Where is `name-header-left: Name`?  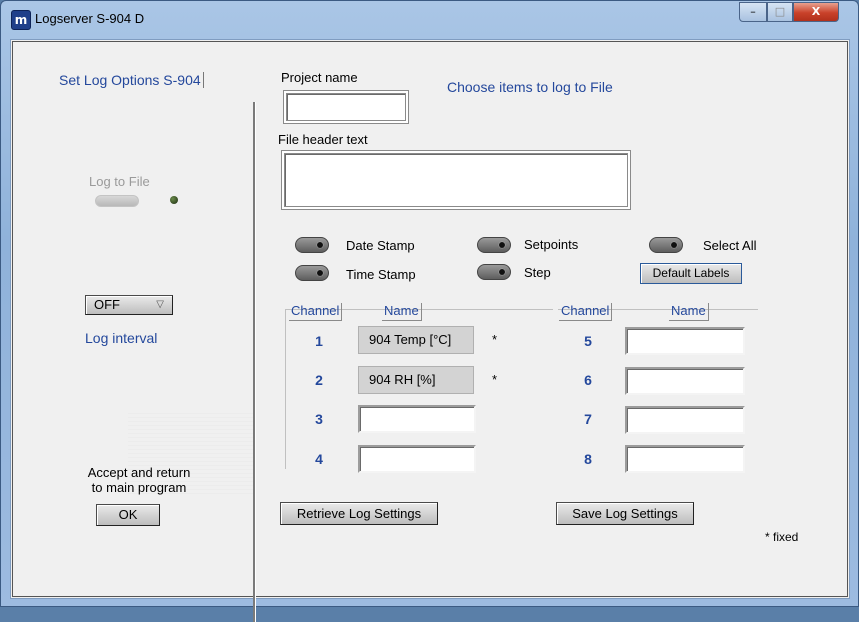
name-header-left: Name is located at coordinates (402, 312).